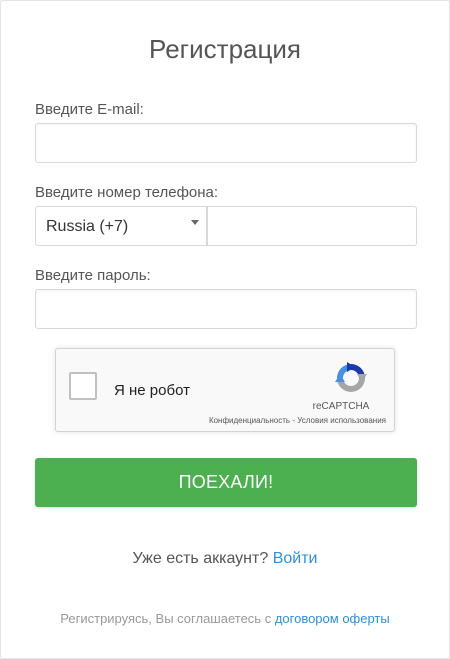  I want to click on offer-agreement-link: договором оферты, so click(332, 618).